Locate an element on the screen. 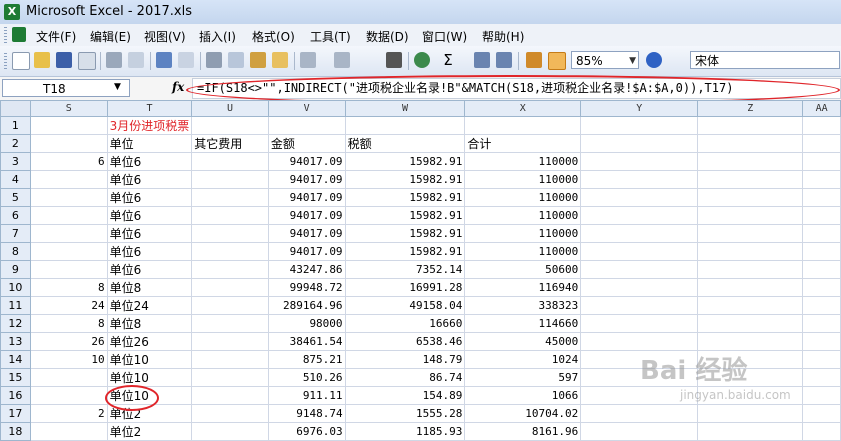  cell-u6 is located at coordinates (230, 215).